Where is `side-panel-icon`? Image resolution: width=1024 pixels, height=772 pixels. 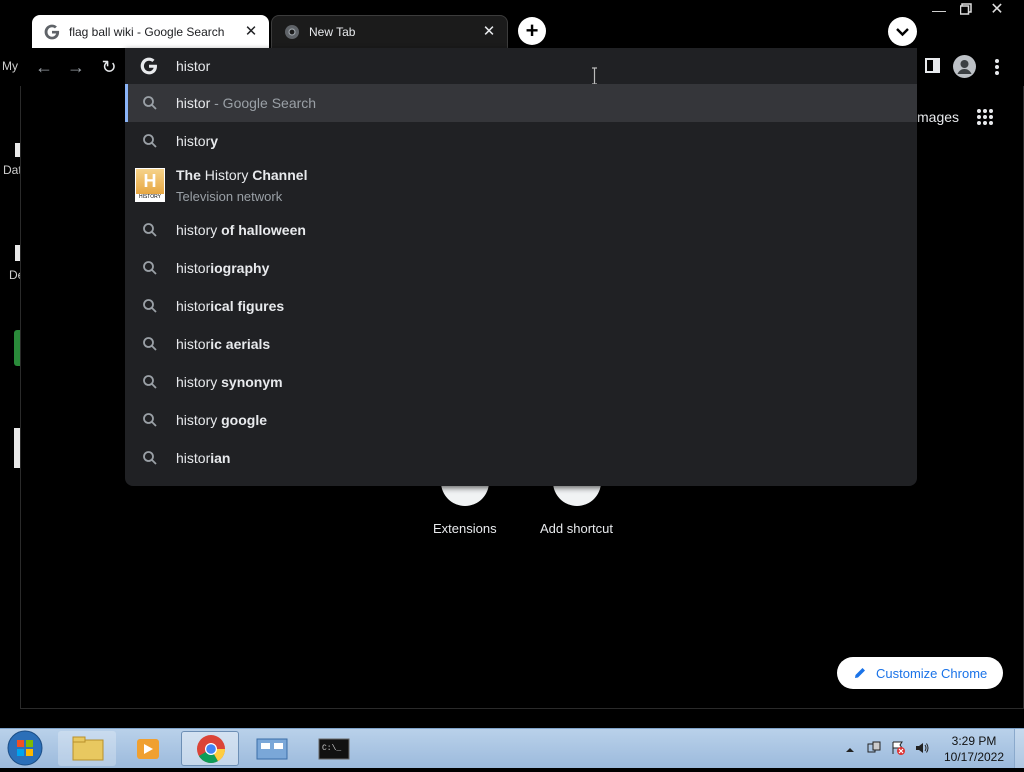 side-panel-icon is located at coordinates (932, 65).